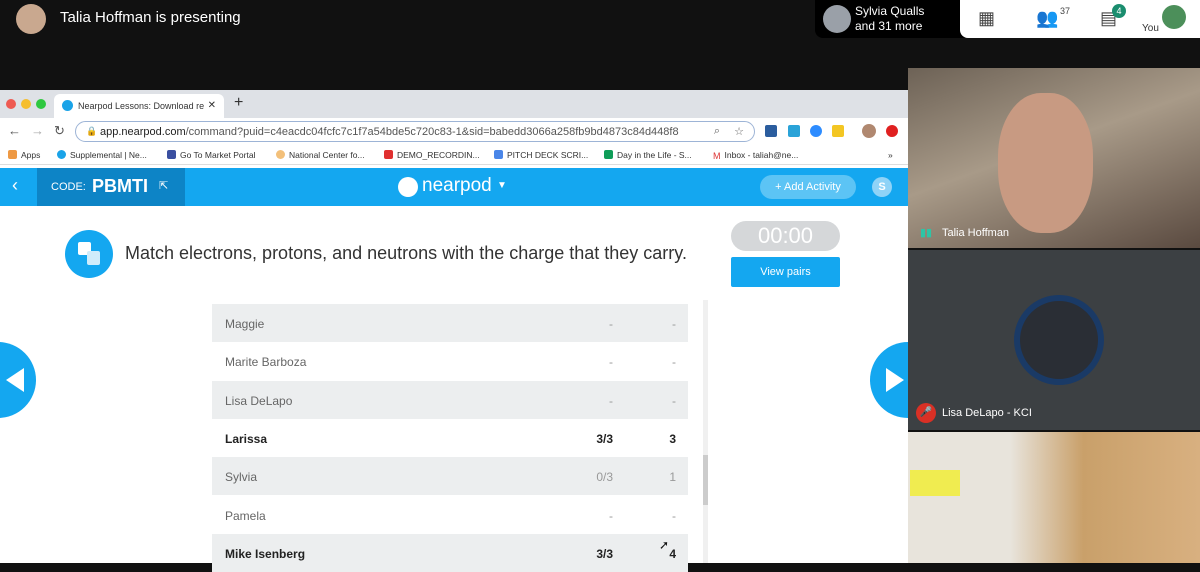 This screenshot has width=1200, height=572. I want to click on student-name: Lisa DeLapo, so click(259, 400).